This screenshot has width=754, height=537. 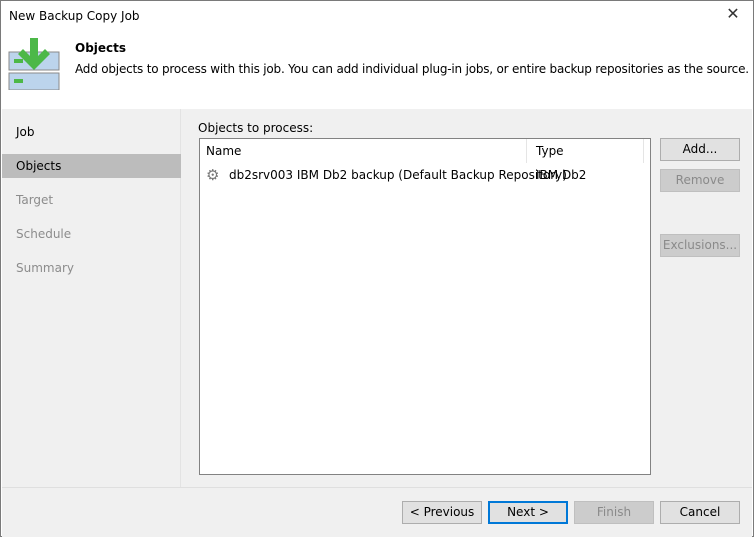 What do you see at coordinates (44, 234) in the screenshot?
I see `nav-item-schedule: Schedule` at bounding box center [44, 234].